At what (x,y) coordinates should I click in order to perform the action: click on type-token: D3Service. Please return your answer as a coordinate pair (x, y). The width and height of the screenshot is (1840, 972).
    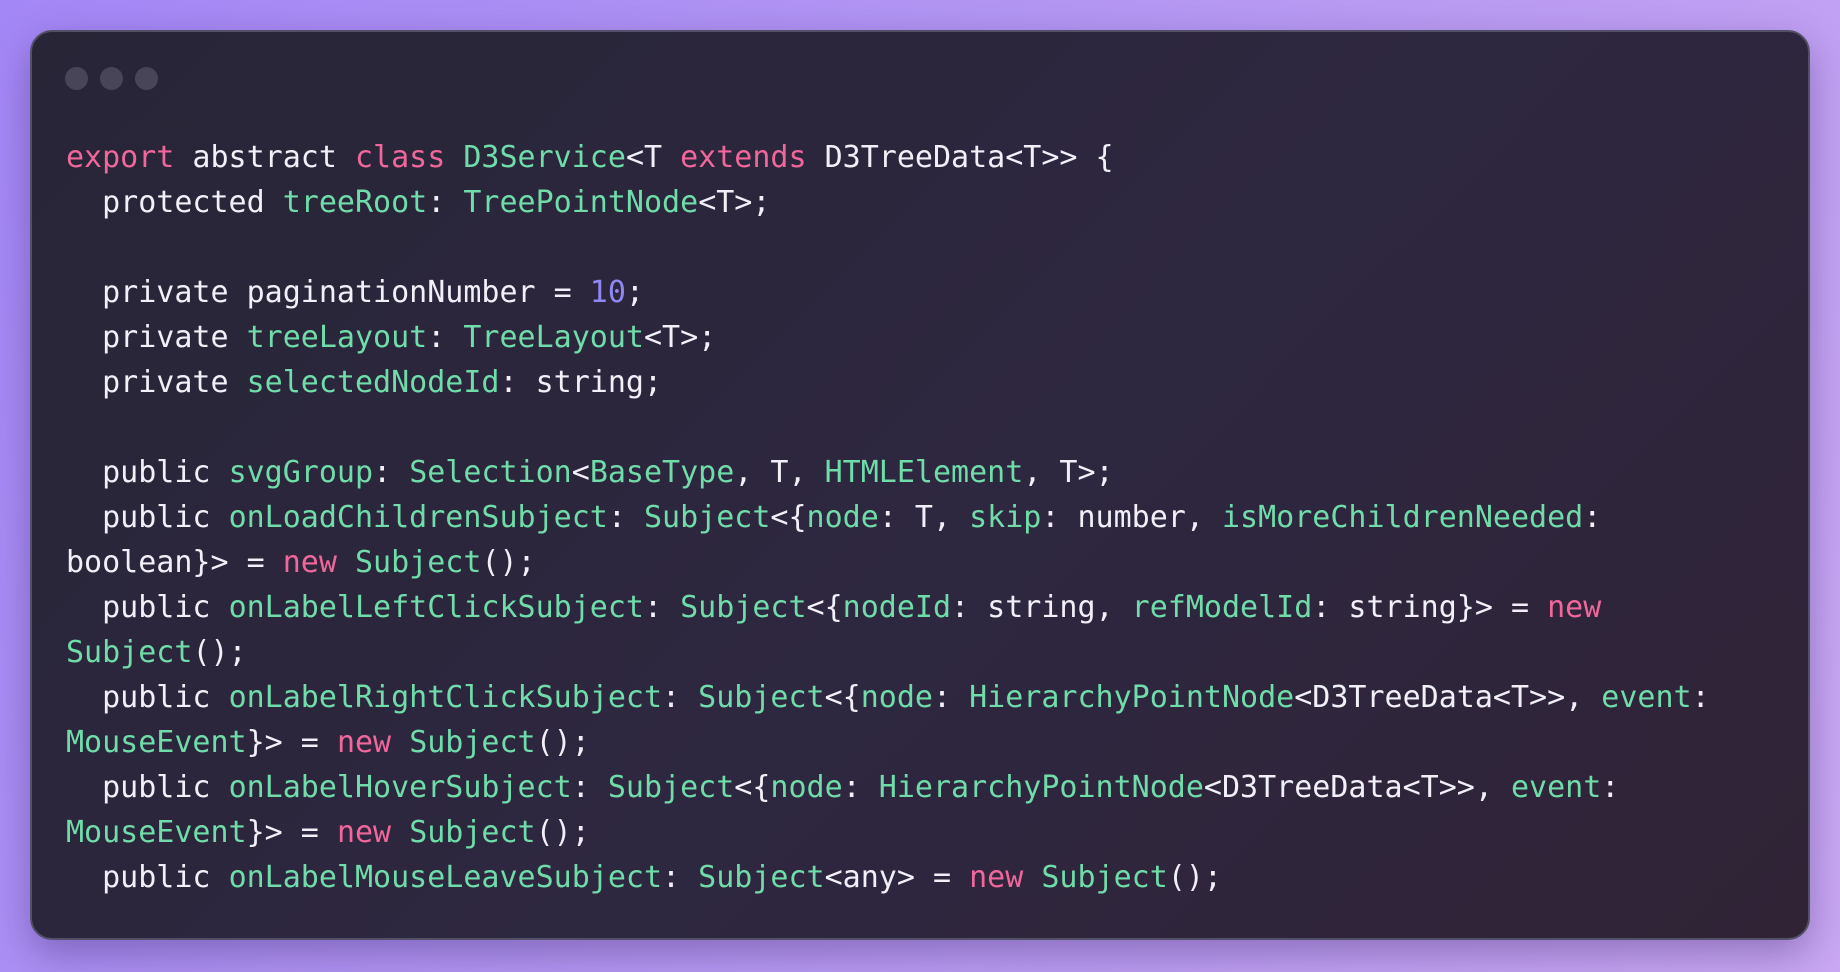
    Looking at the image, I should click on (544, 157).